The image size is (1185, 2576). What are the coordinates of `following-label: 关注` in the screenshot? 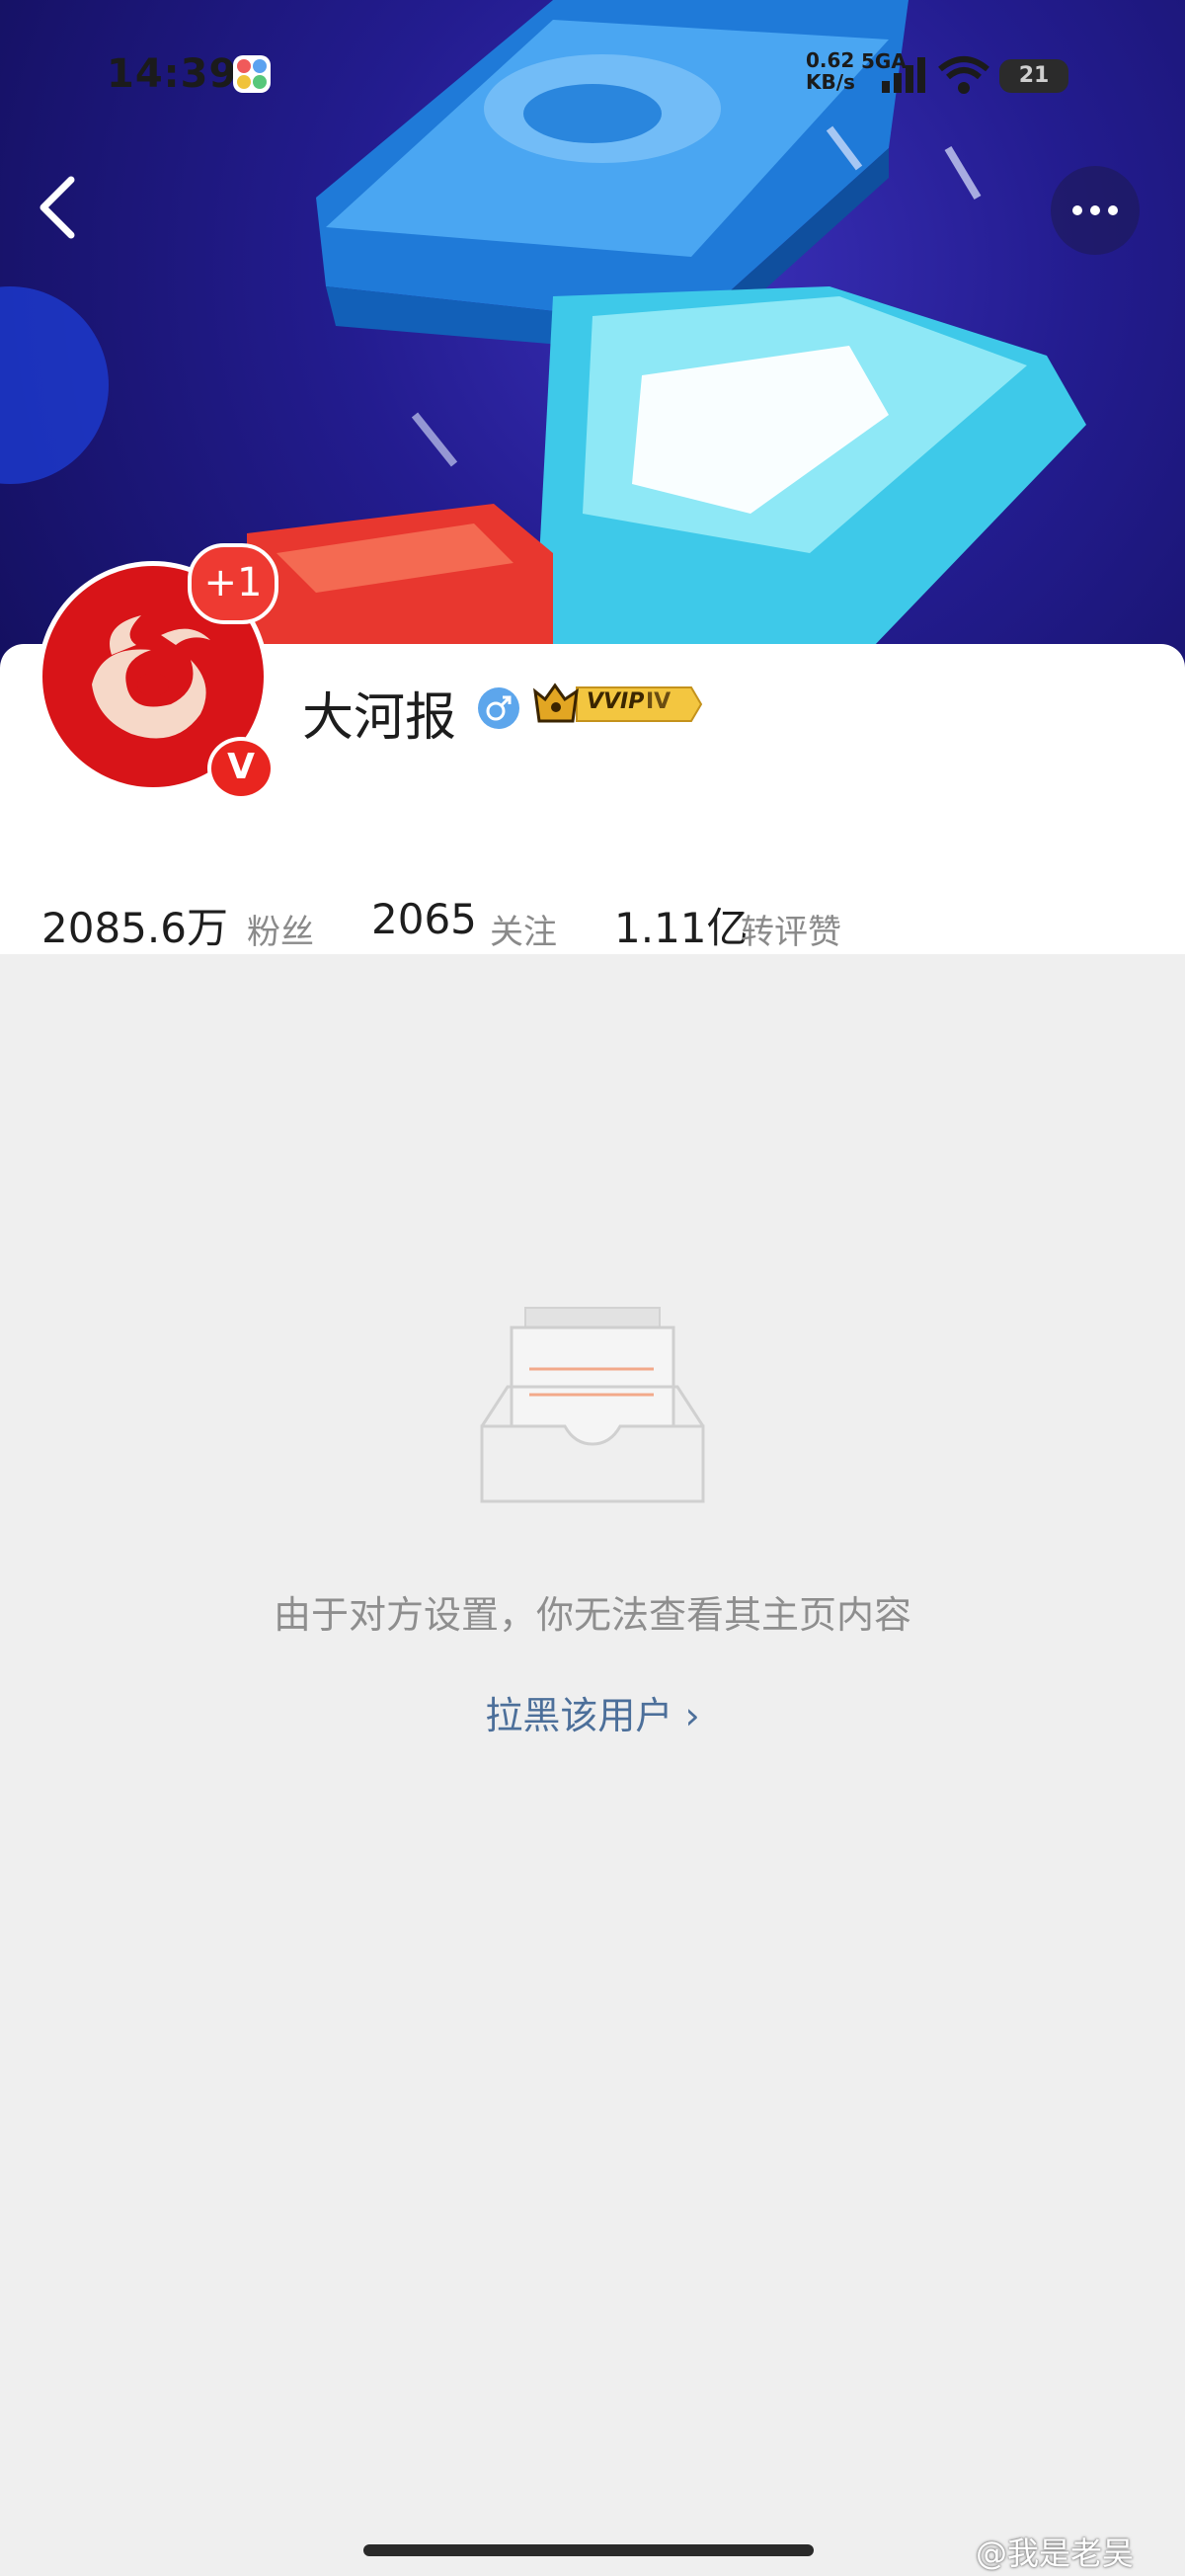 It's located at (523, 929).